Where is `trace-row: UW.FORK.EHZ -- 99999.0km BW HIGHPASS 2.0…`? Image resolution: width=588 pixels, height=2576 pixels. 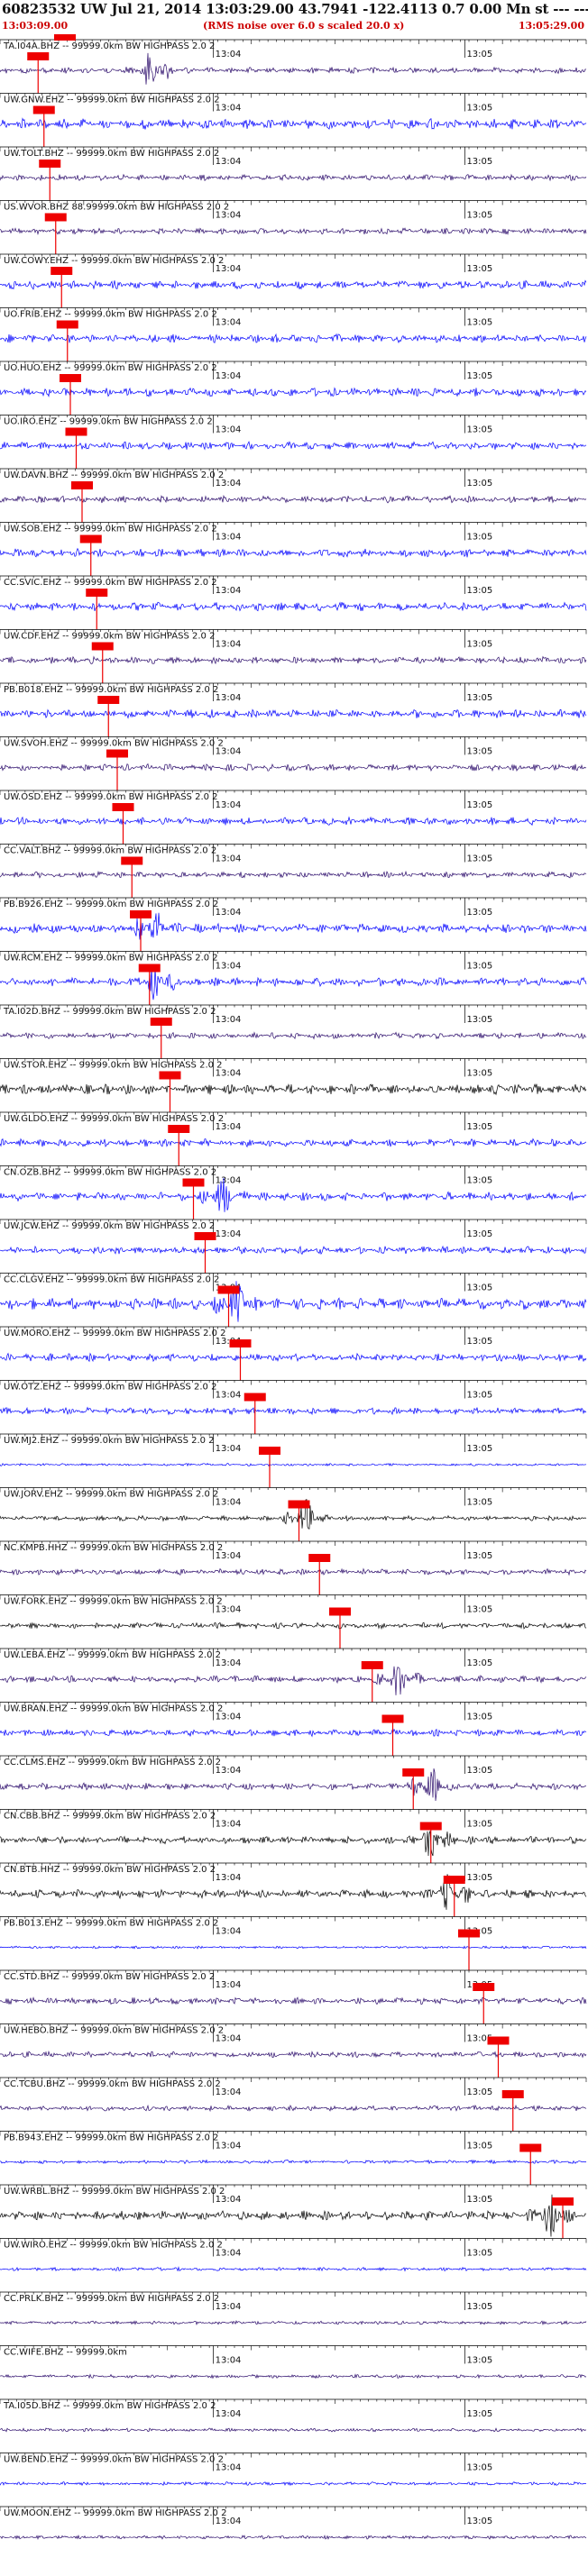
trace-row: UW.FORK.EHZ -- 99999.0km BW HIGHPASS 2.0… is located at coordinates (293, 1621).